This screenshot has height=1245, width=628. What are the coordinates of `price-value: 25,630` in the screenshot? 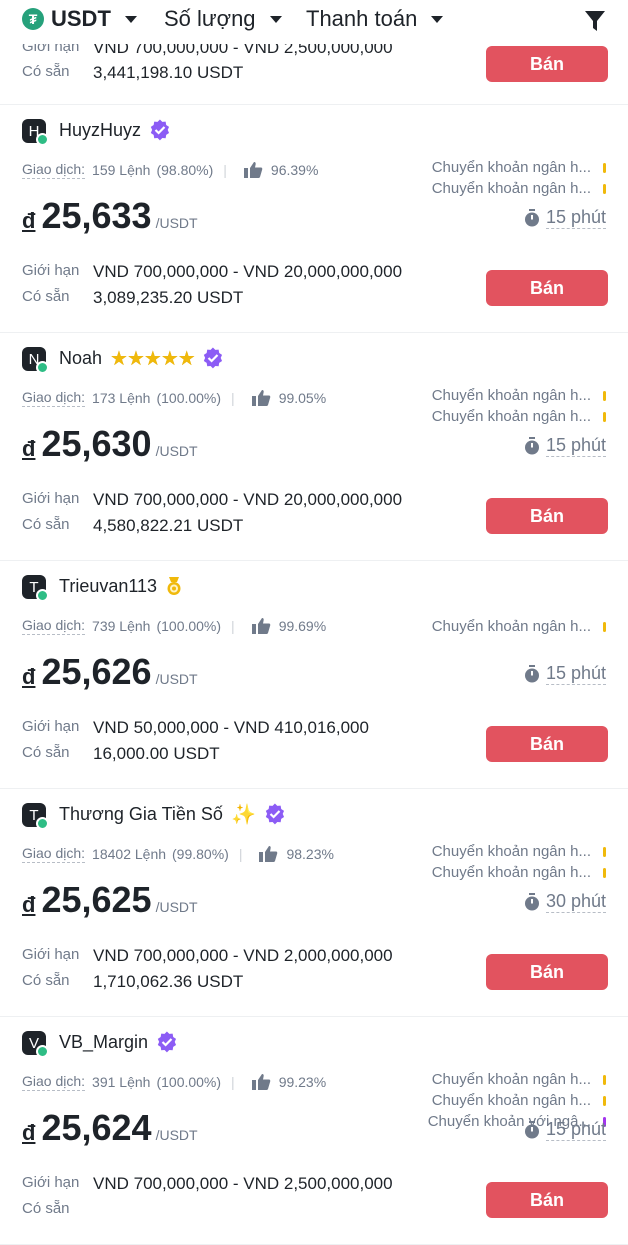 It's located at (96, 443).